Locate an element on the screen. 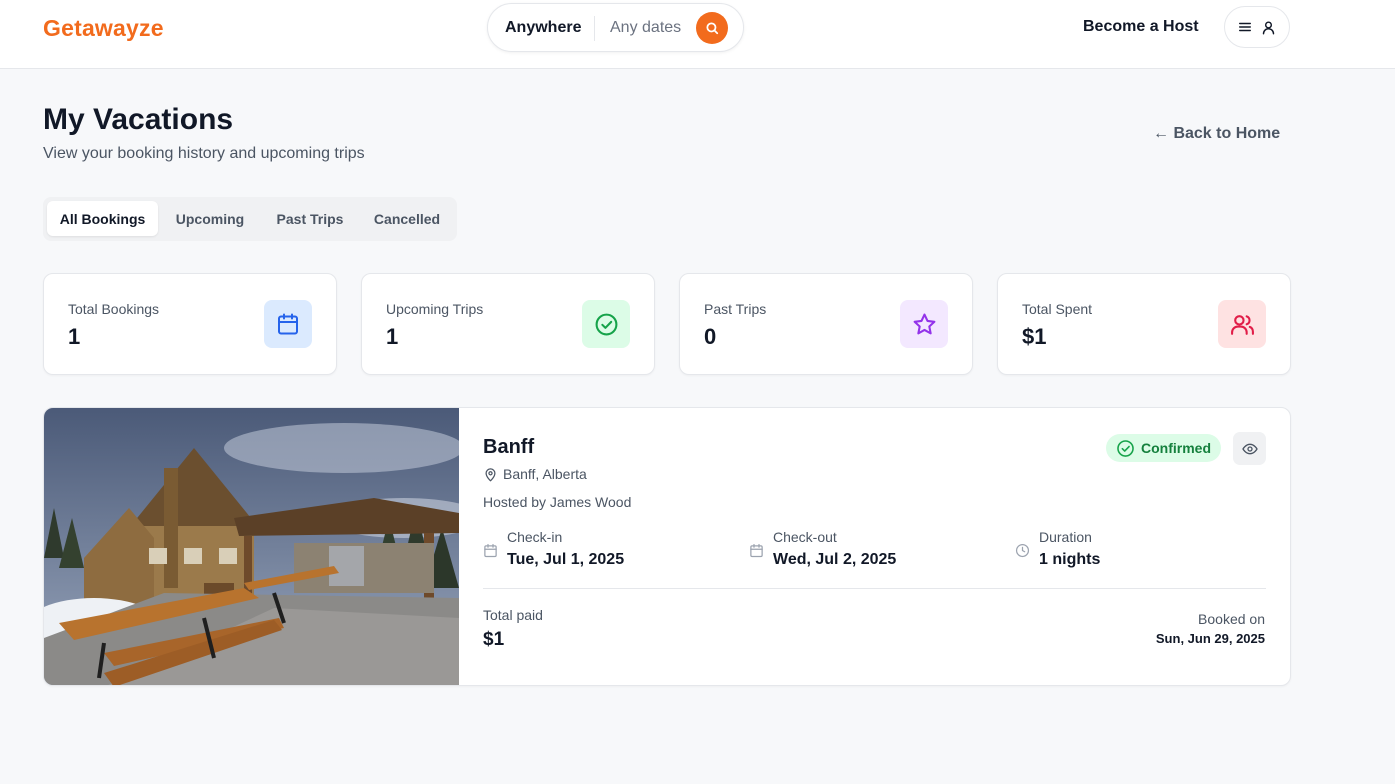  users-icon is located at coordinates (1242, 324).